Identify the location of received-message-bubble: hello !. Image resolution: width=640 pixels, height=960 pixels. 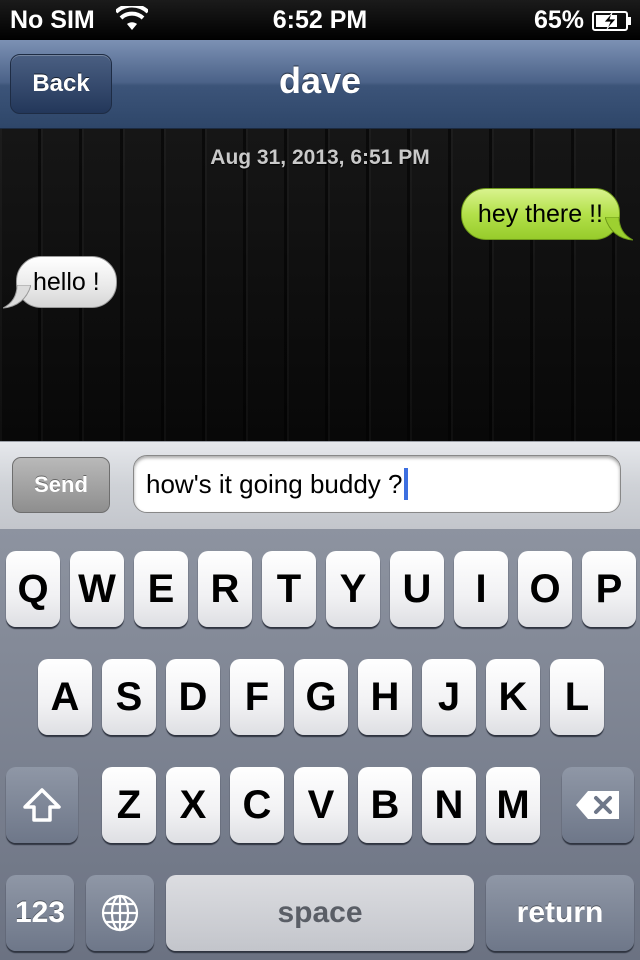
(60, 282).